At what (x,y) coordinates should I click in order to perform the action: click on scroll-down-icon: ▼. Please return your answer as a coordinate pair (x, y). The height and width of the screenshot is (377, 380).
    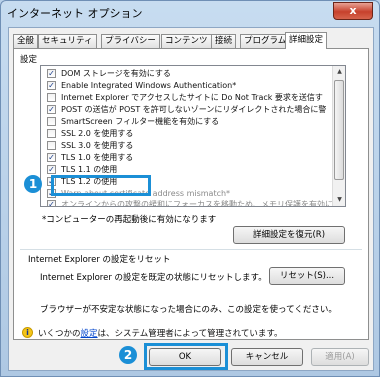
    Looking at the image, I should click on (339, 200).